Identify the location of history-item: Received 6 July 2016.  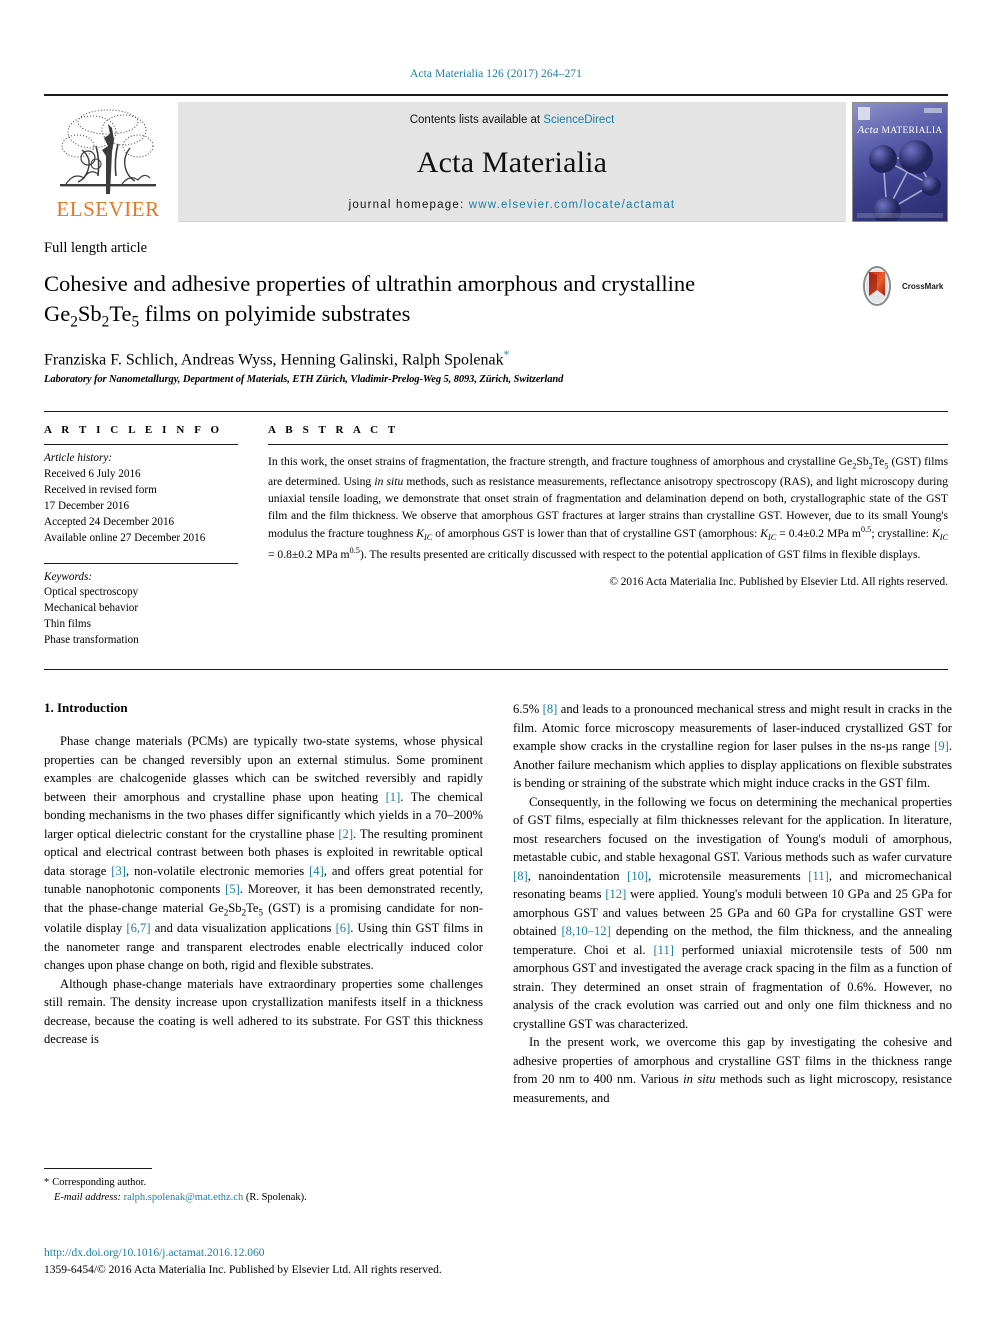
(92, 474).